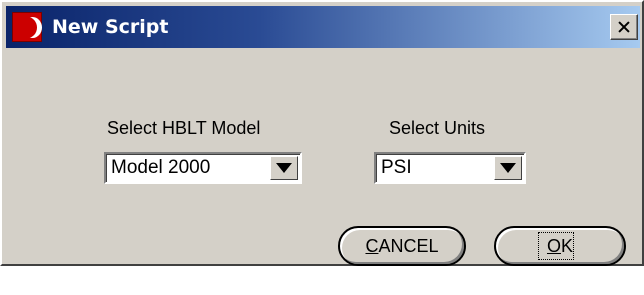 The width and height of the screenshot is (644, 295). Describe the element at coordinates (110, 27) in the screenshot. I see `dialog-title: New Script` at that location.